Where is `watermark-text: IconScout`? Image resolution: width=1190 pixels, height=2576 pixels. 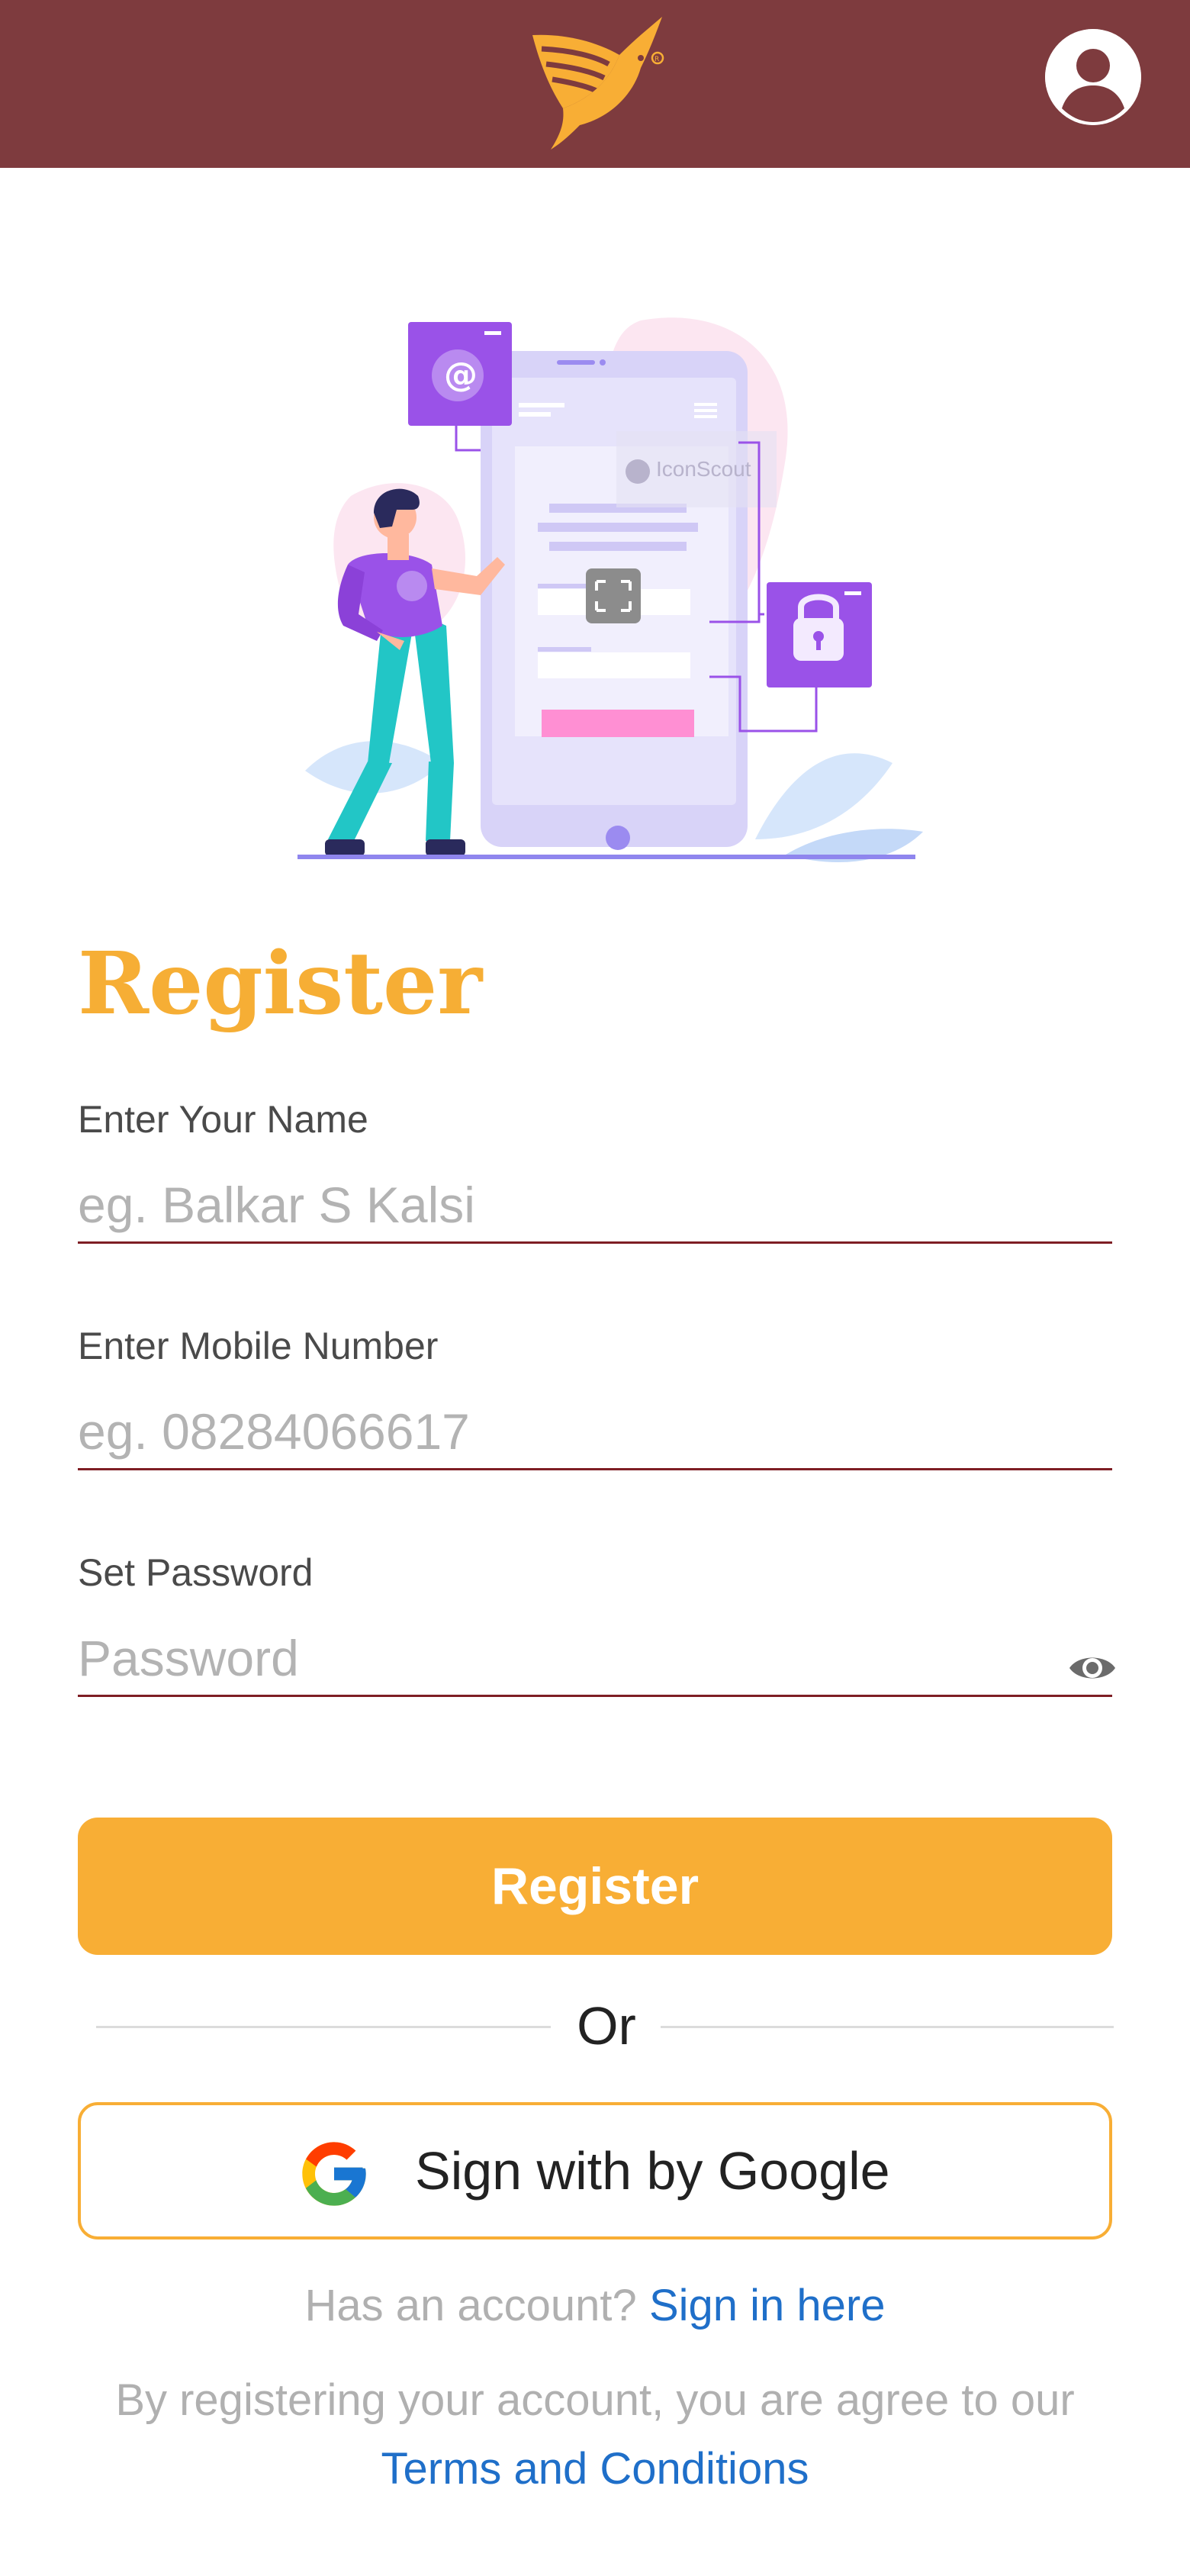 watermark-text: IconScout is located at coordinates (703, 469).